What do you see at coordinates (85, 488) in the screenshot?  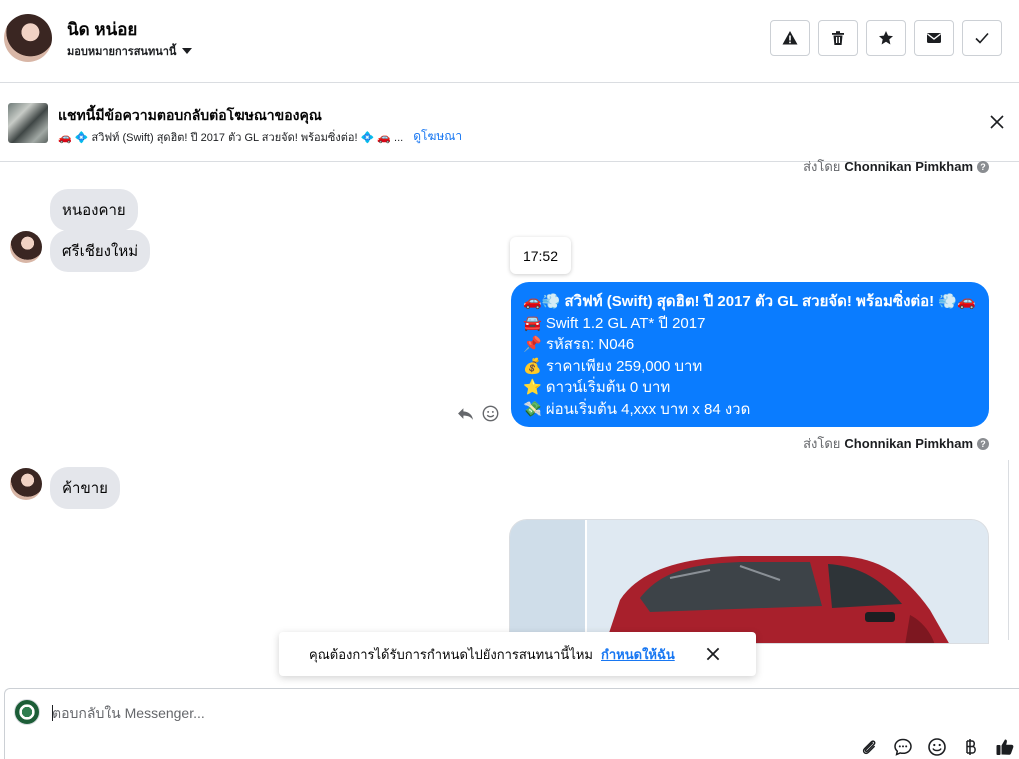 I see `incoming-message: ค้าขาย` at bounding box center [85, 488].